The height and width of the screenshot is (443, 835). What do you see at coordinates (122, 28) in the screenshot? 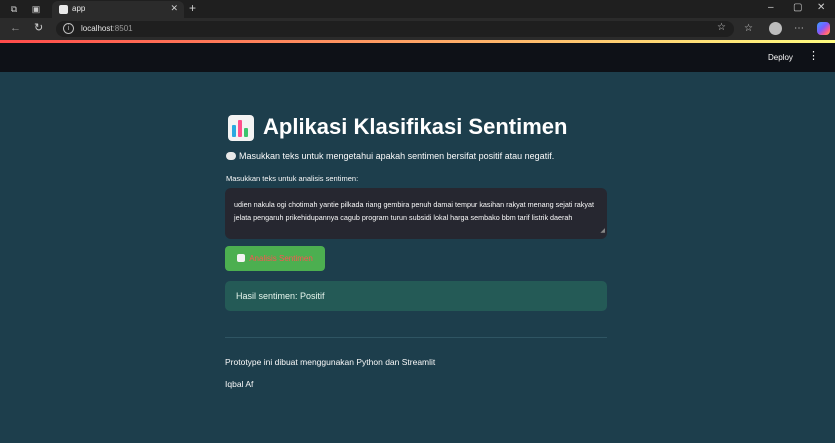
I see `url-port: :8501` at bounding box center [122, 28].